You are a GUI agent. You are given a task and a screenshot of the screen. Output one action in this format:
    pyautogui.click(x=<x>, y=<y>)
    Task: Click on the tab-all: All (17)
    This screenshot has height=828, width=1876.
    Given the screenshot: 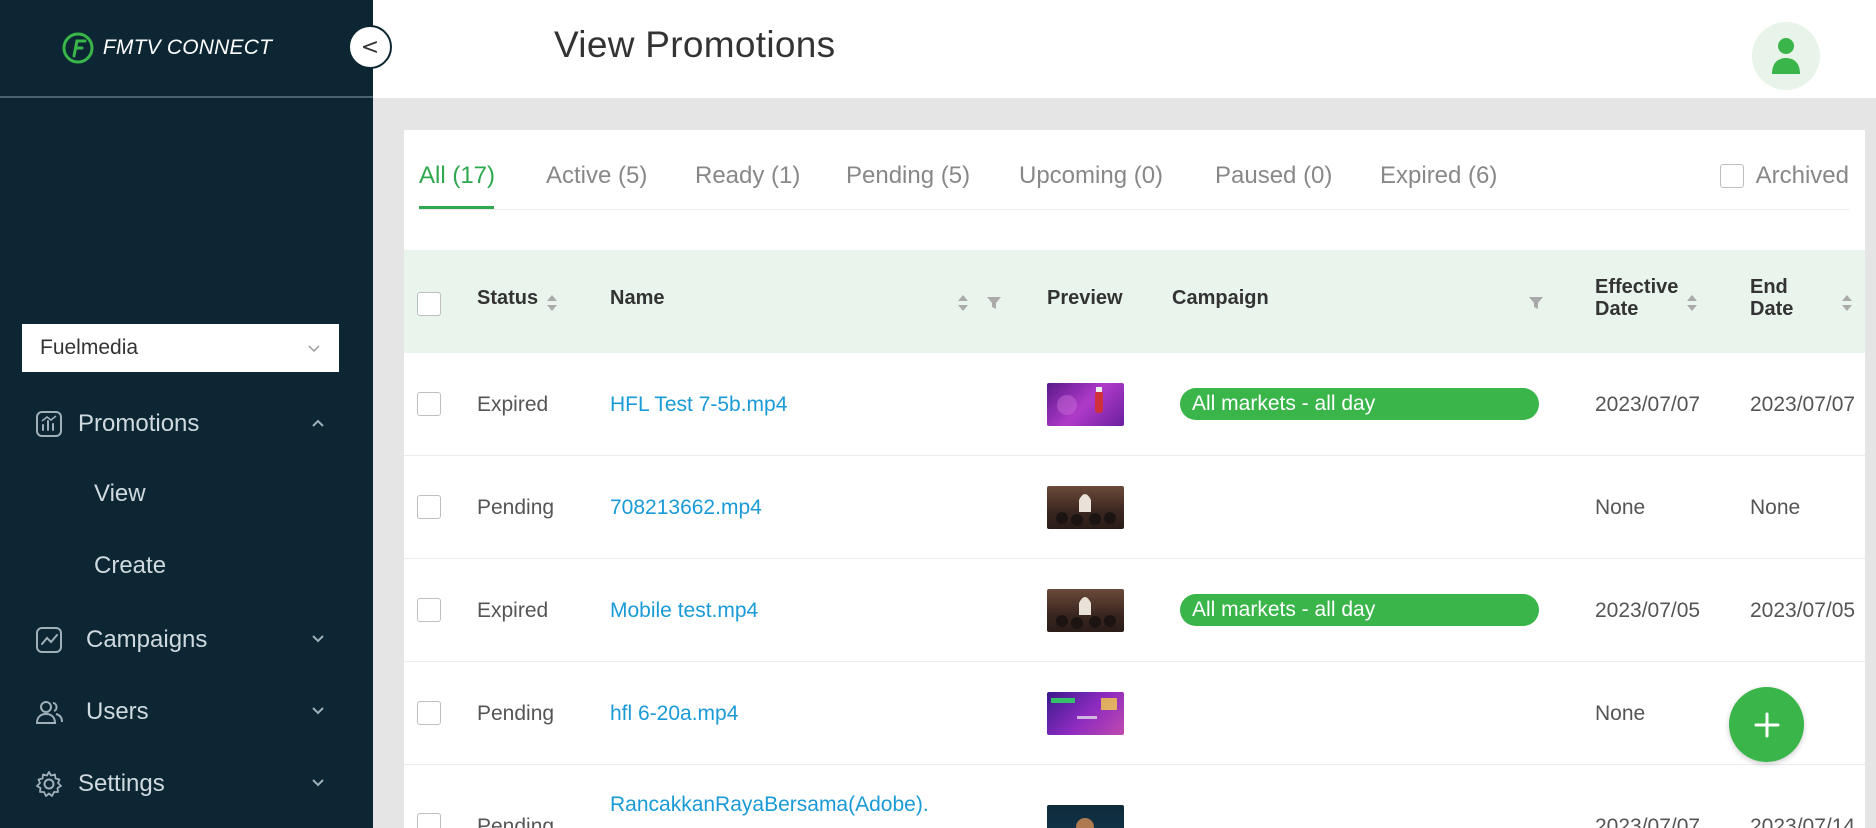 What is the action you would take?
    pyautogui.click(x=457, y=176)
    